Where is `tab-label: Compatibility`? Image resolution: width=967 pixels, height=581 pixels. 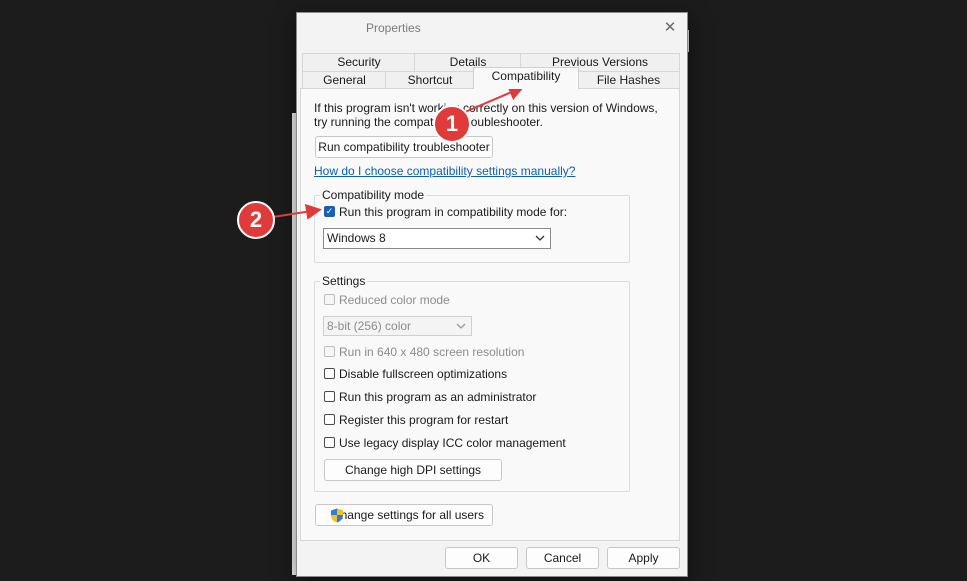 tab-label: Compatibility is located at coordinates (526, 76).